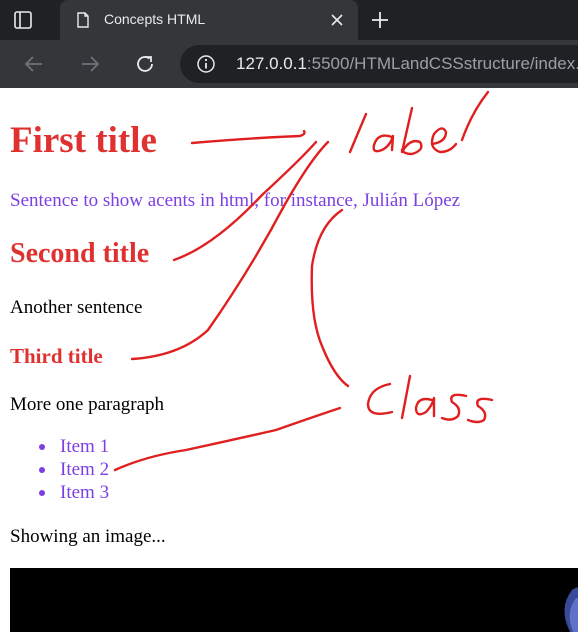 Image resolution: width=578 pixels, height=632 pixels. What do you see at coordinates (90, 64) in the screenshot?
I see `forward-arrow-icon` at bounding box center [90, 64].